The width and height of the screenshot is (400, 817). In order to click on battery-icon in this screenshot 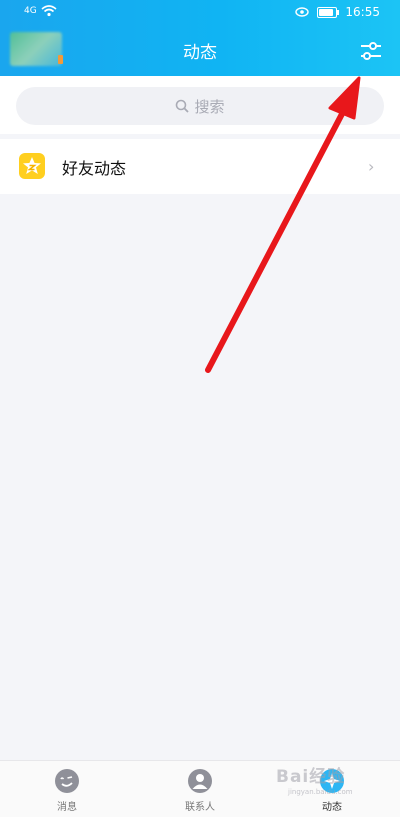, I will do `click(328, 12)`.